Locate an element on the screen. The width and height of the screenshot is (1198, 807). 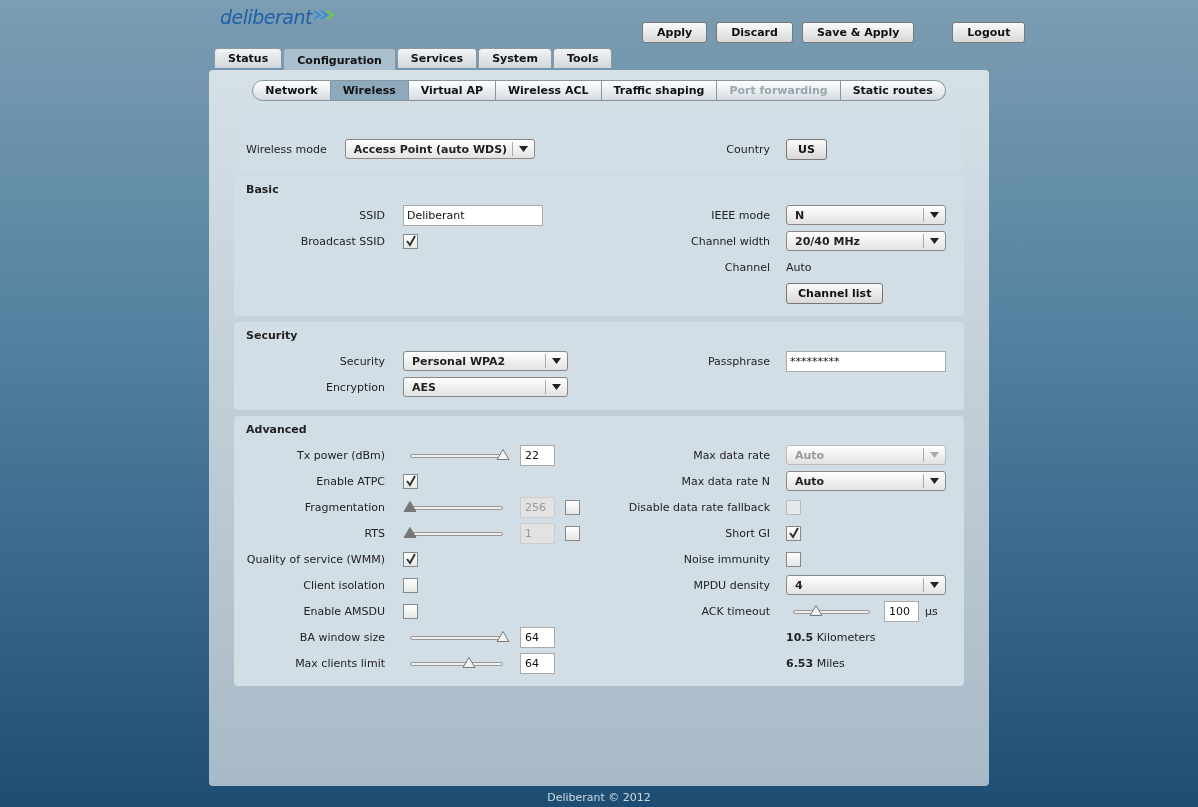
tab: System is located at coordinates (515, 58).